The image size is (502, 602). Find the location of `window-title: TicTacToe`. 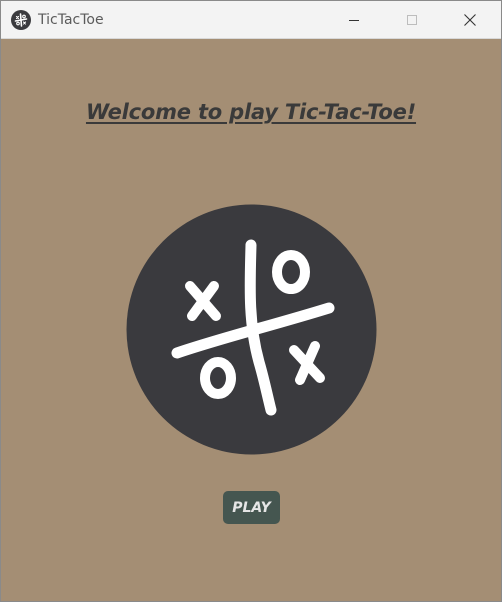

window-title: TicTacToe is located at coordinates (71, 20).